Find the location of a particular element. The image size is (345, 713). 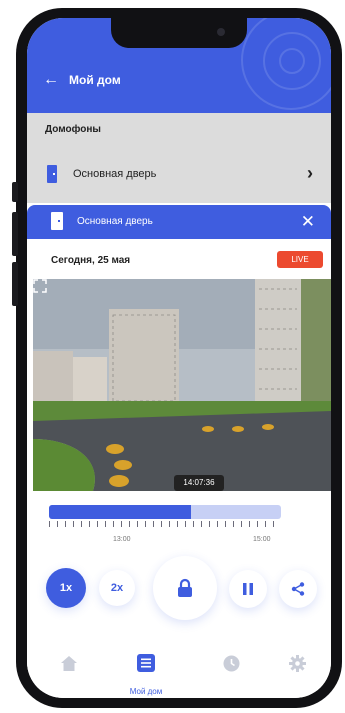

intercom-item-label: Основная дверь is located at coordinates (115, 174).